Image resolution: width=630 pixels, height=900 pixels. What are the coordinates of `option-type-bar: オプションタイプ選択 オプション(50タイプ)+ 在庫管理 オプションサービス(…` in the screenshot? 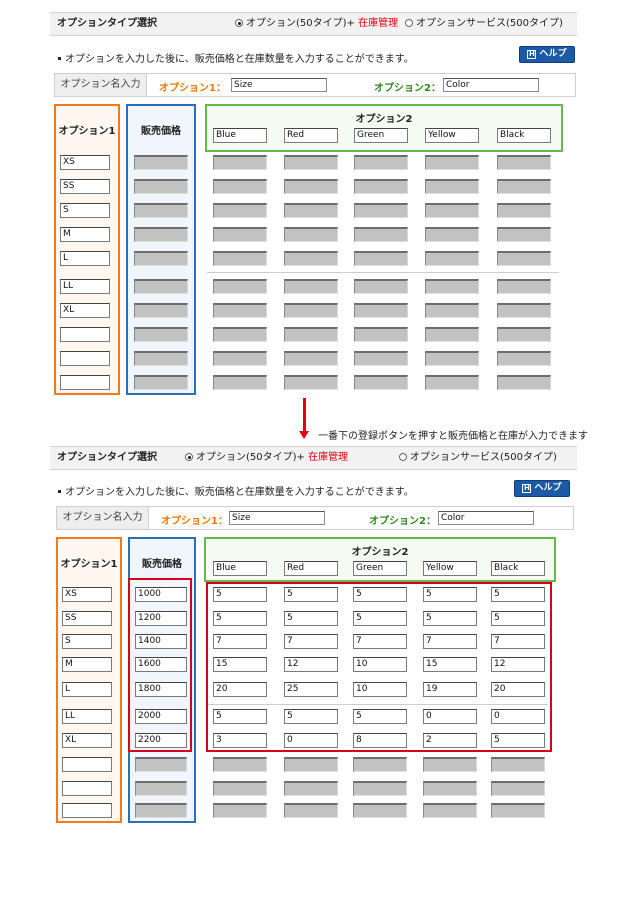 It's located at (313, 458).